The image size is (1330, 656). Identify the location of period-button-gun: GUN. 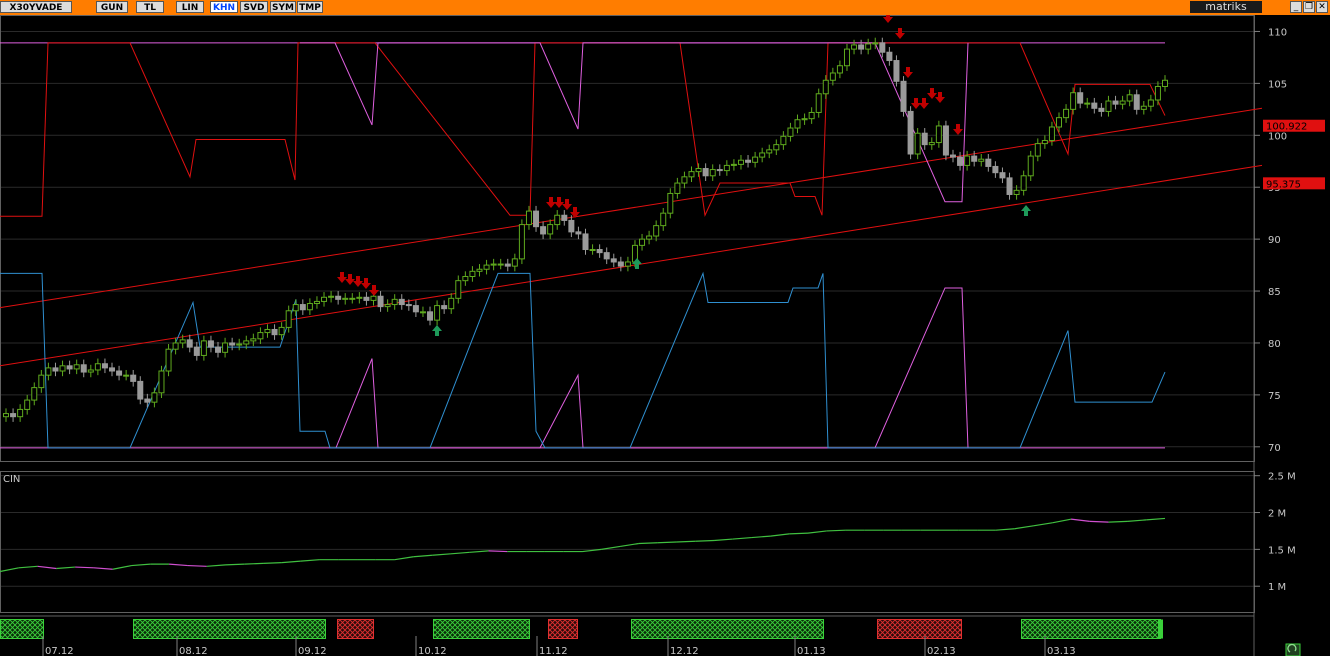
(112, 7).